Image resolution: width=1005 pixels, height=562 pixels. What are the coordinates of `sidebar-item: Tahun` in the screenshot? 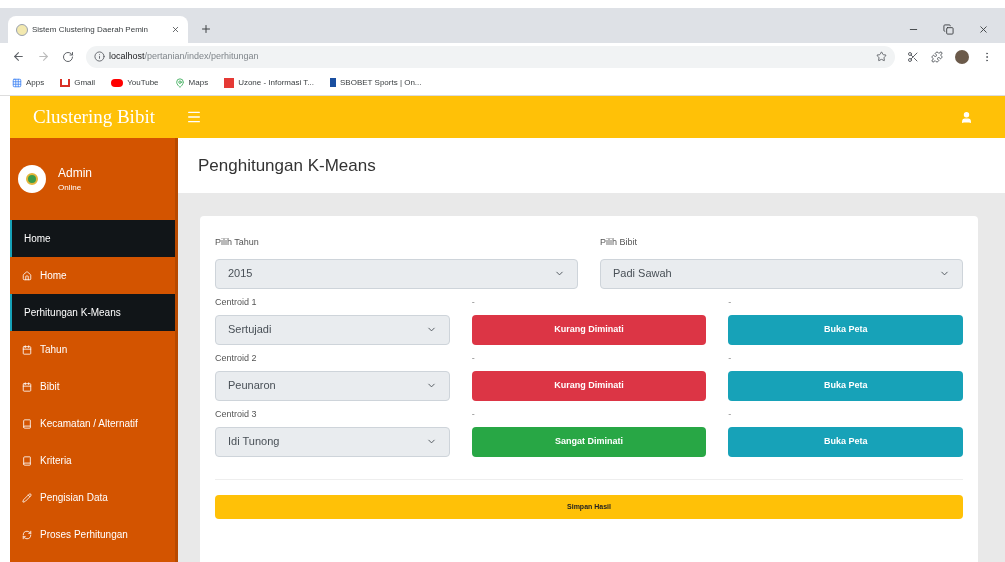 It's located at (92, 349).